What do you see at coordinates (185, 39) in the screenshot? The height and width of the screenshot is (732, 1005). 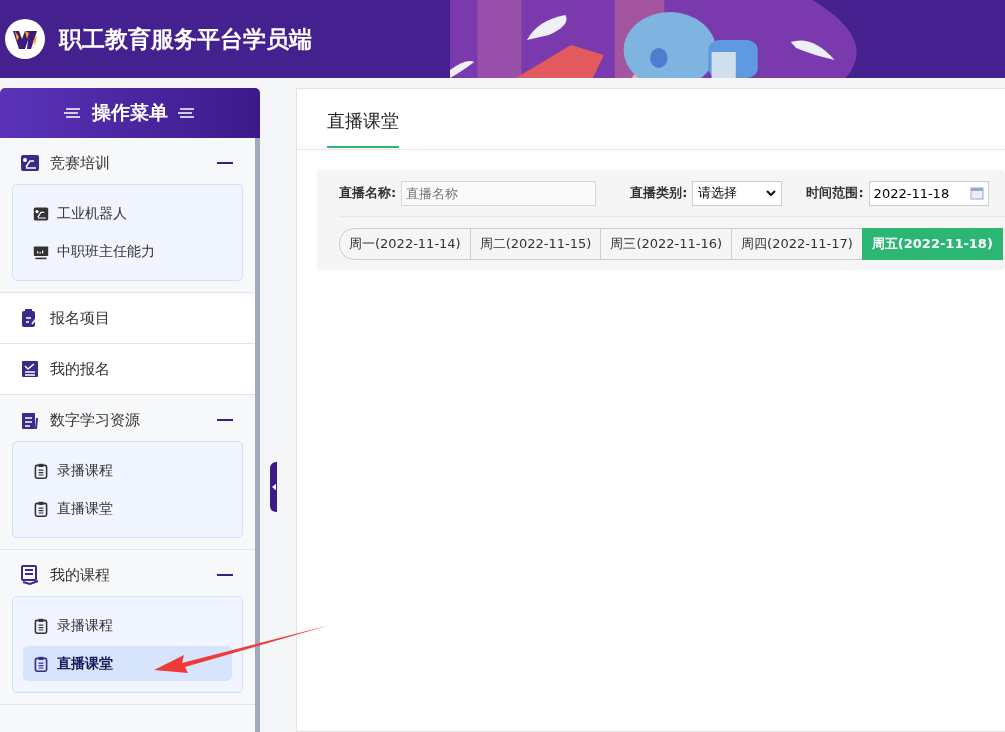 I see `app-title: 职工教育服务平台学员端` at bounding box center [185, 39].